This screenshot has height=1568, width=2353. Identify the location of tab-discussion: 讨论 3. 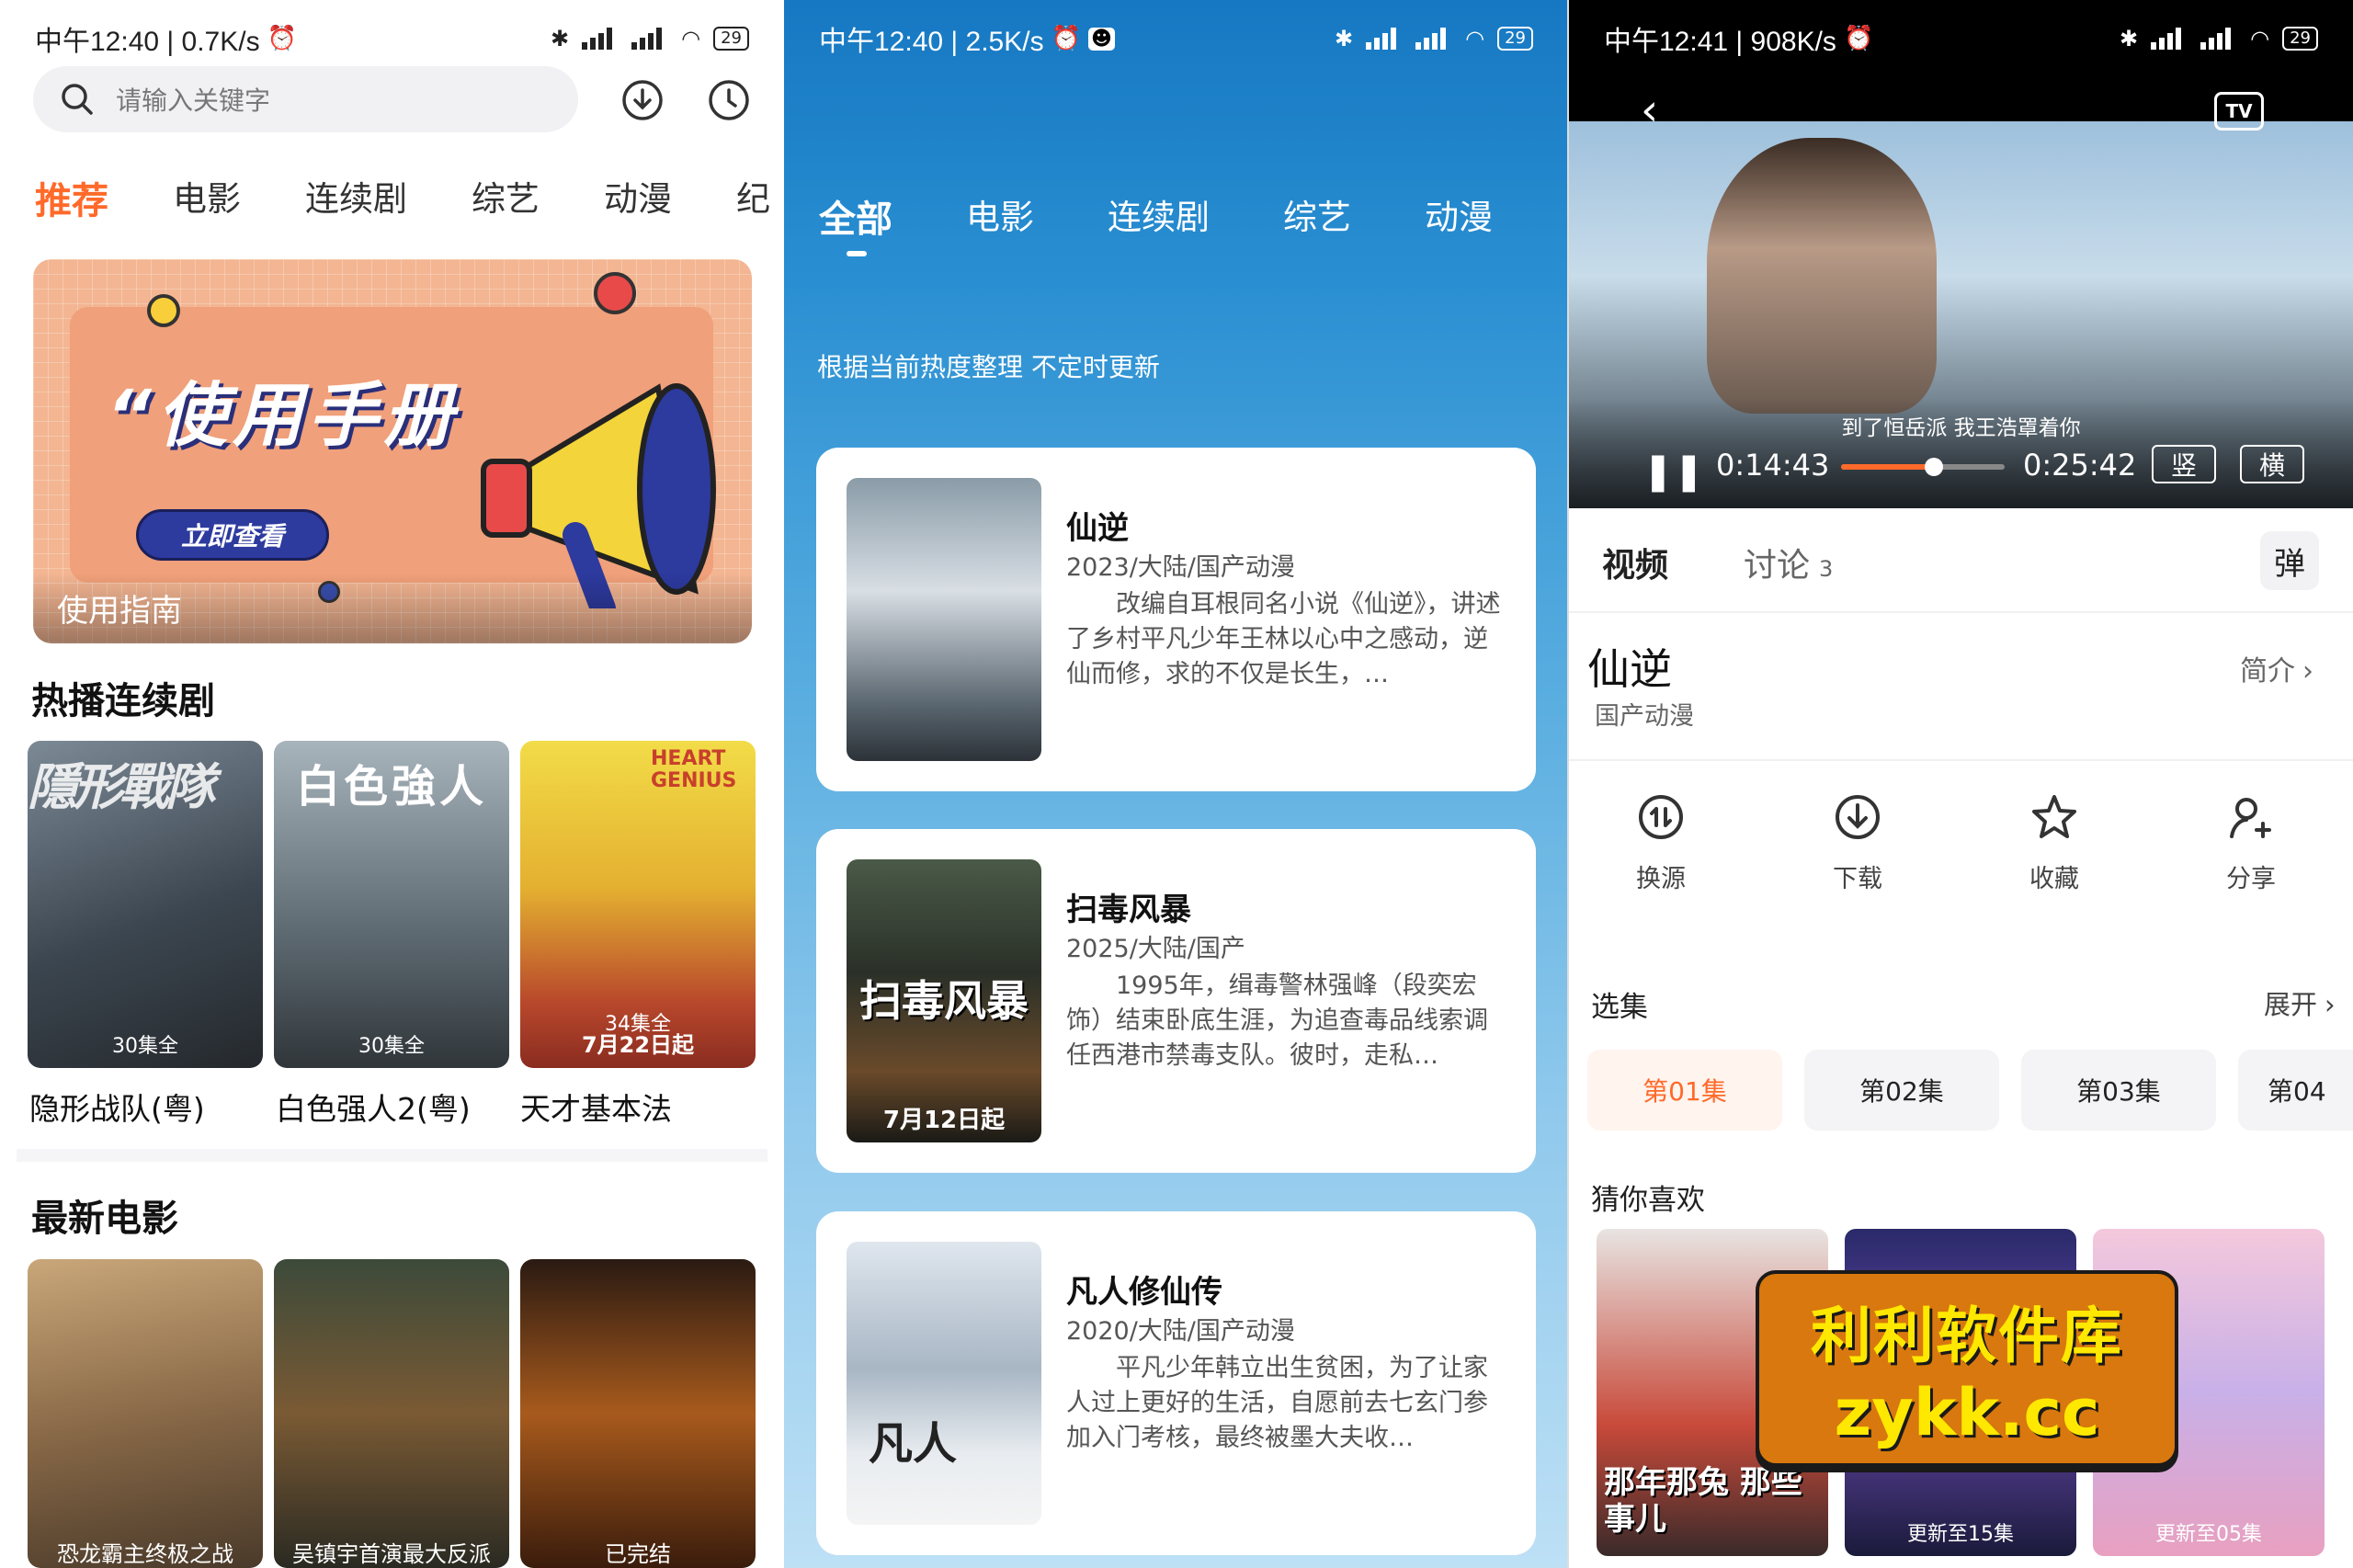
(1788, 562).